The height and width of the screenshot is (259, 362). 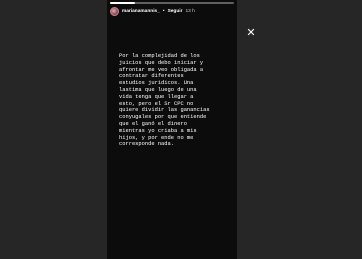 I want to click on story-progress-bar, so click(x=172, y=3).